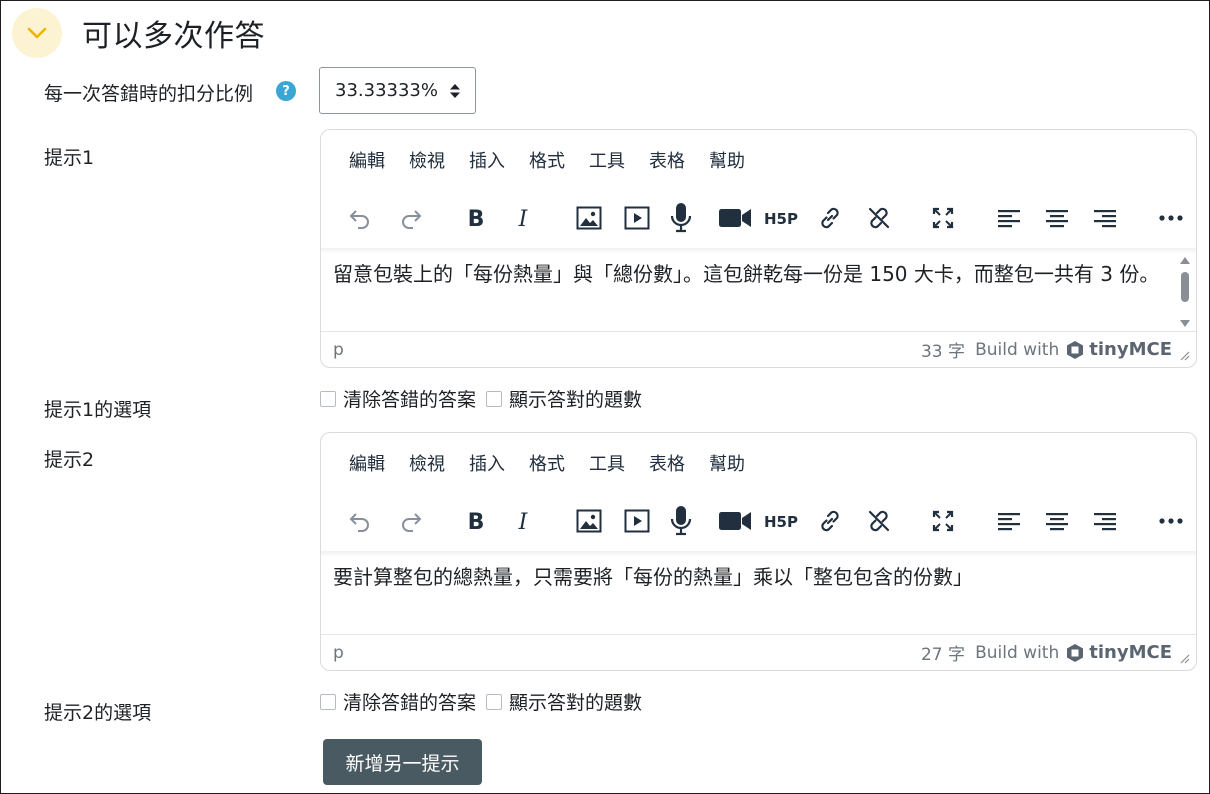 Image resolution: width=1210 pixels, height=794 pixels. Describe the element at coordinates (409, 701) in the screenshot. I see `hint2-clear-label: 清除答錯的答案` at that location.